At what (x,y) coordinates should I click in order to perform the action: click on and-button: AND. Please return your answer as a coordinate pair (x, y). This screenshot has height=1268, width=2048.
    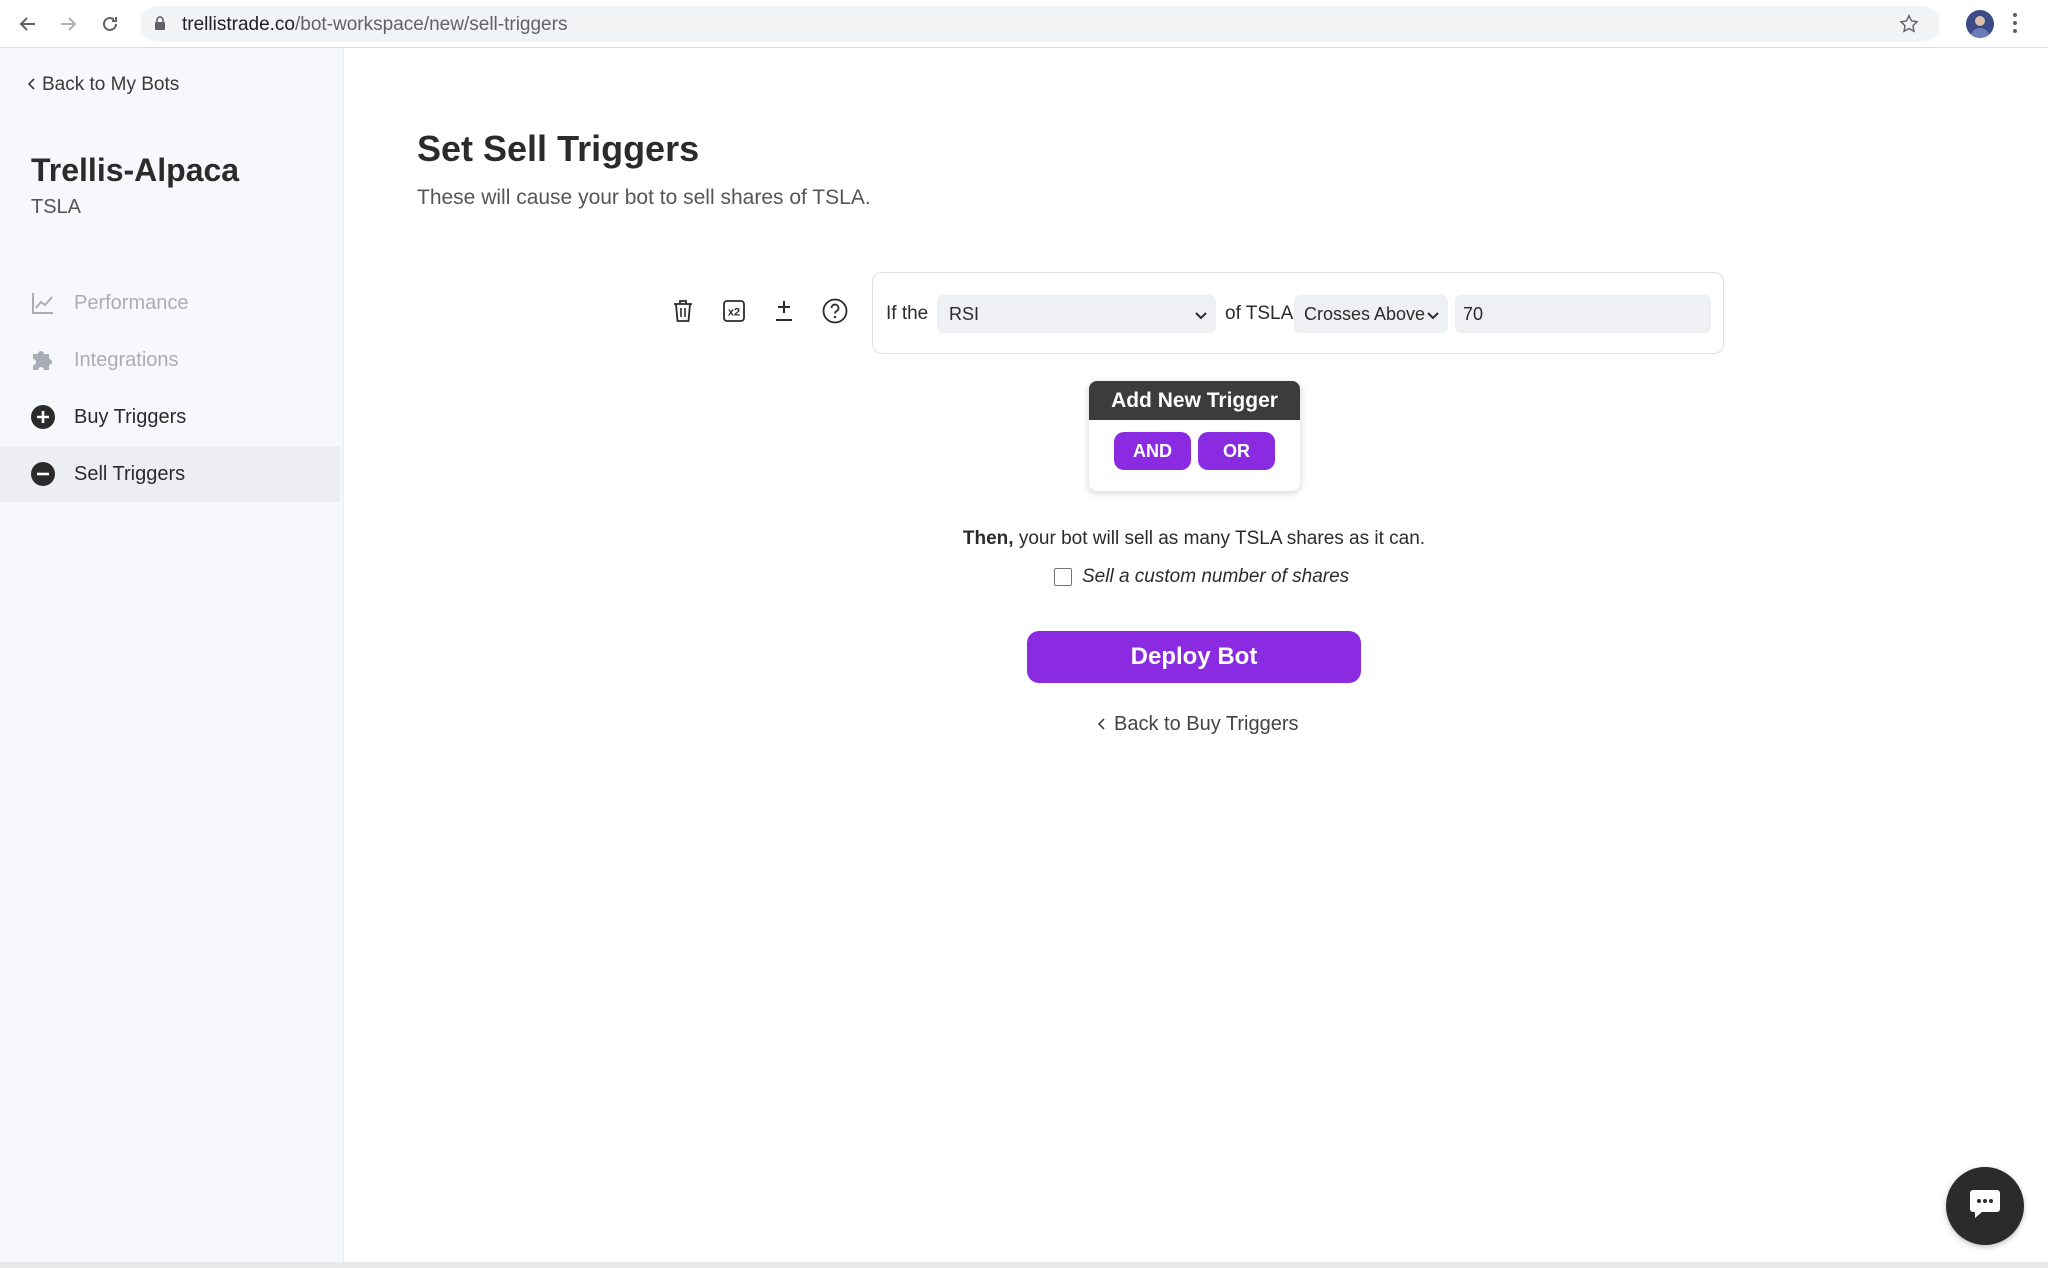
    Looking at the image, I should click on (1152, 451).